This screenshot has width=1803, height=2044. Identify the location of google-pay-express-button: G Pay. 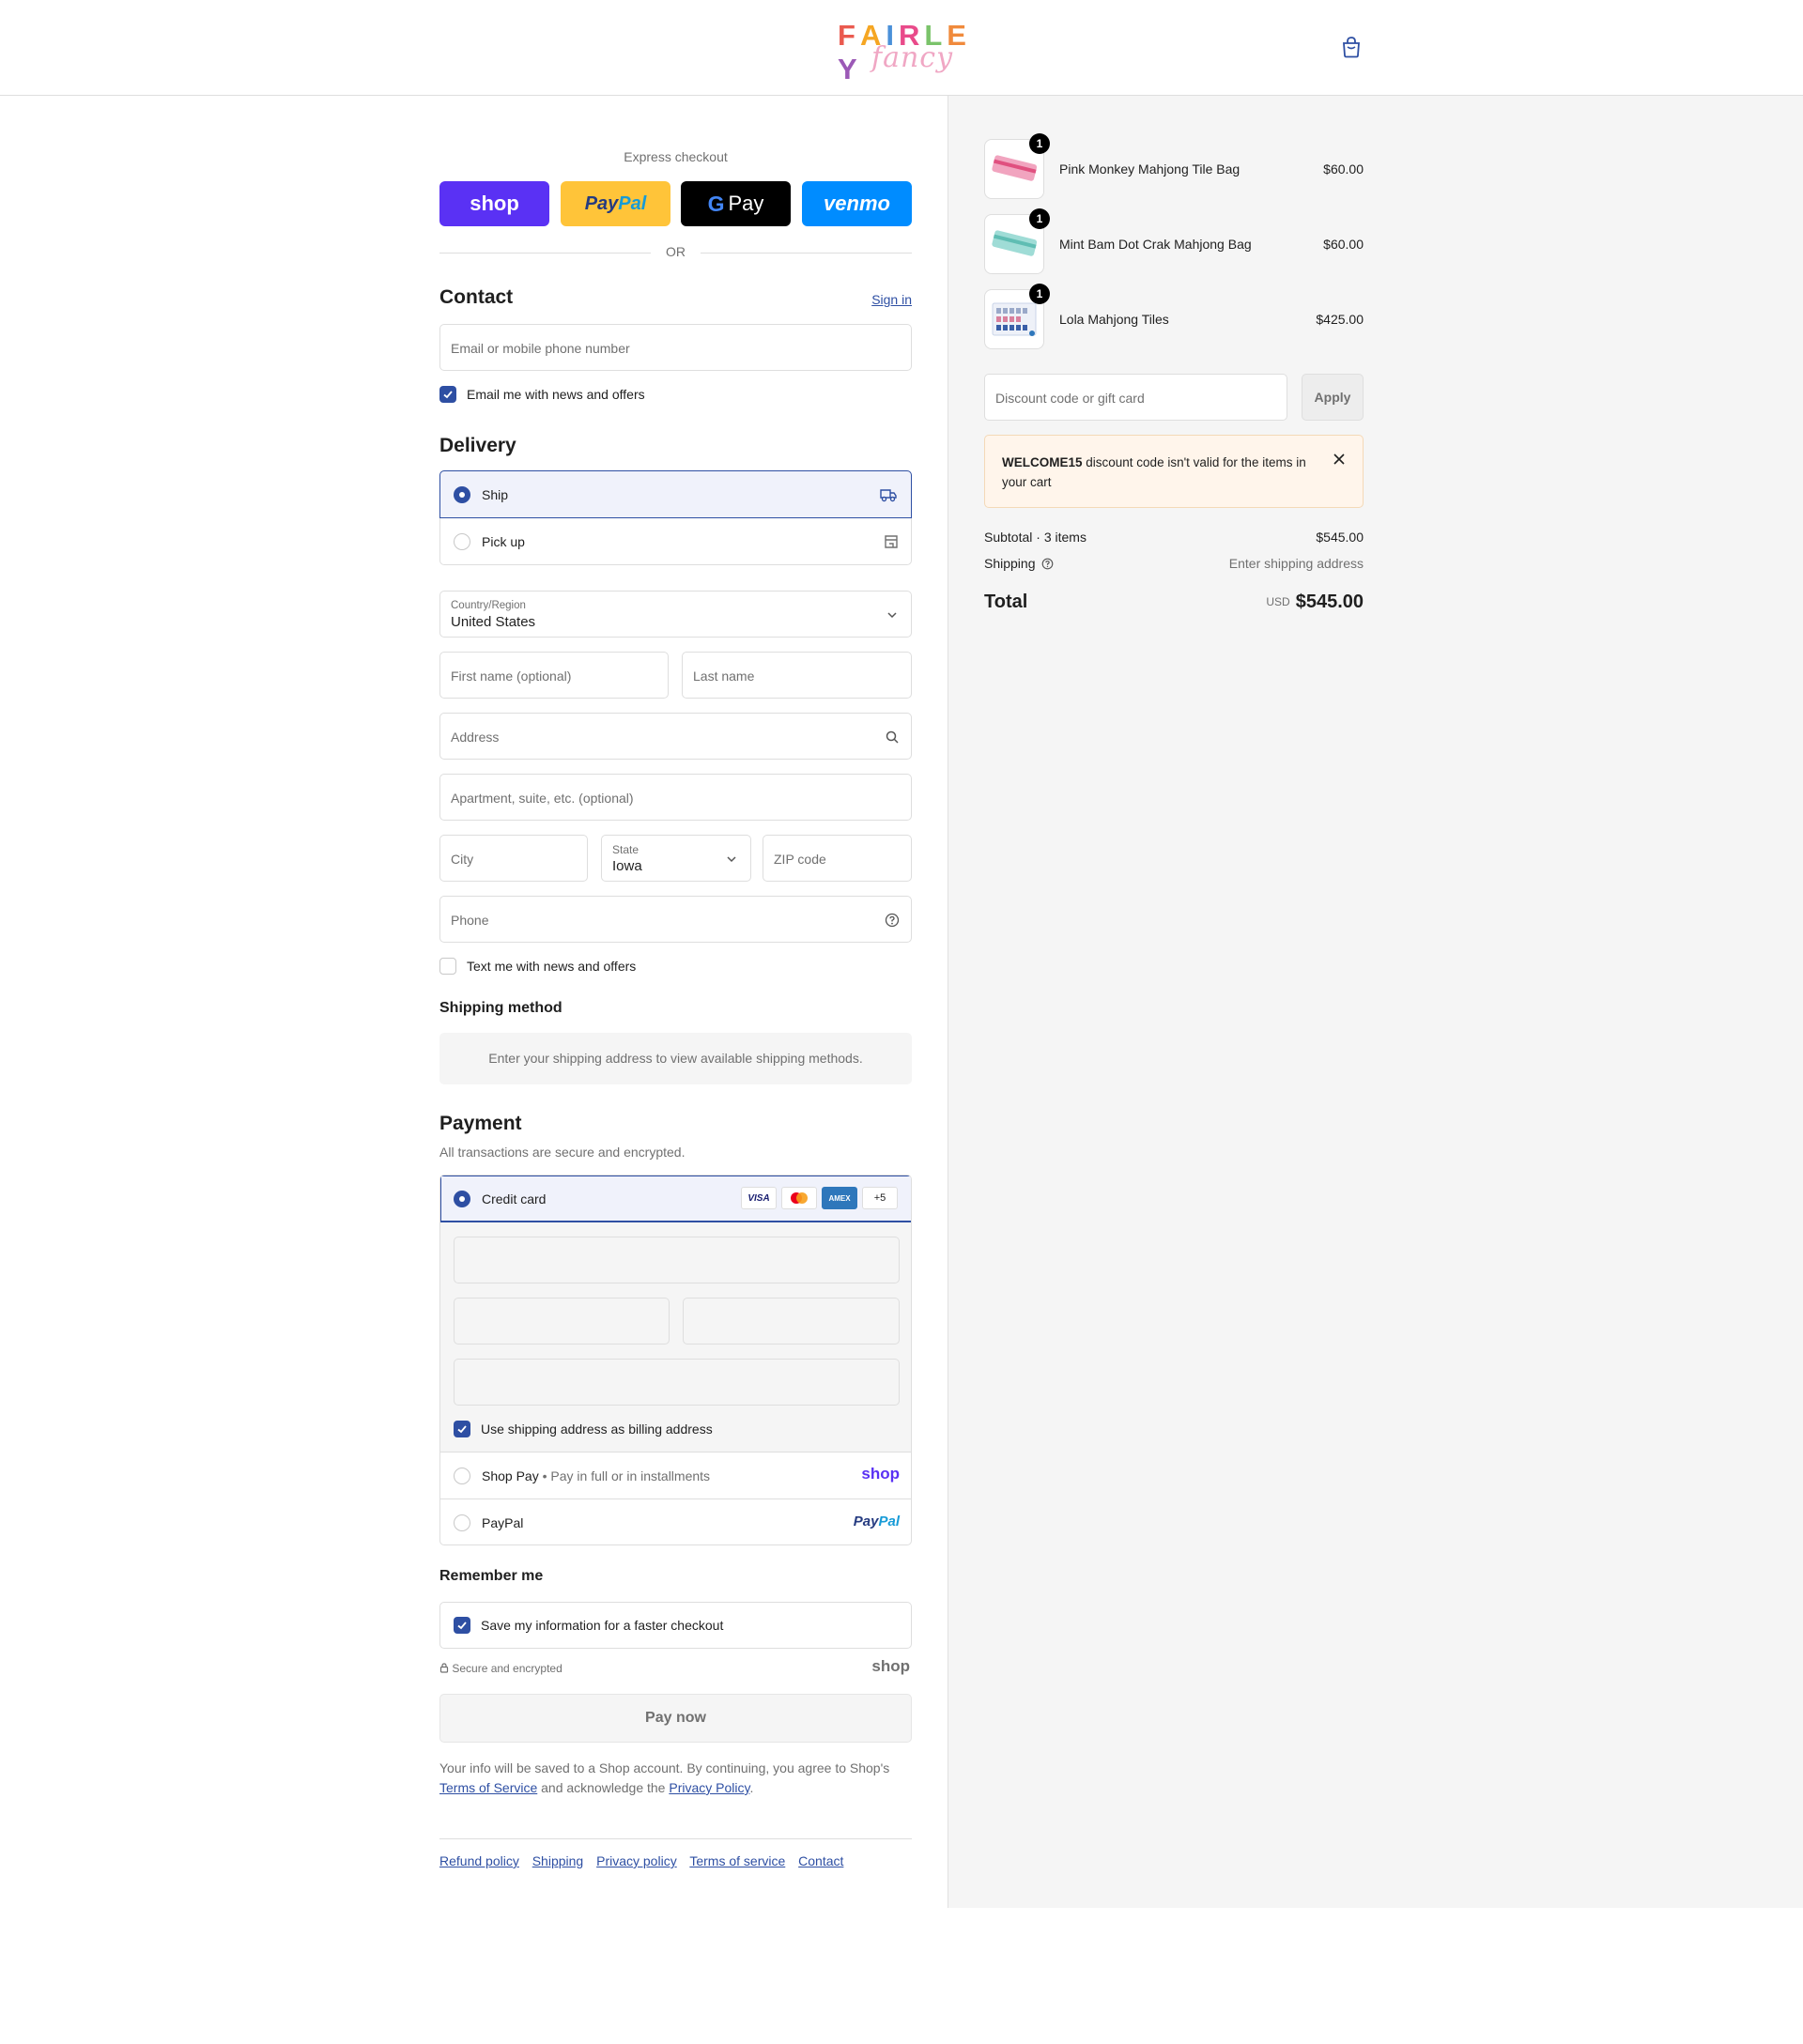
(736, 203).